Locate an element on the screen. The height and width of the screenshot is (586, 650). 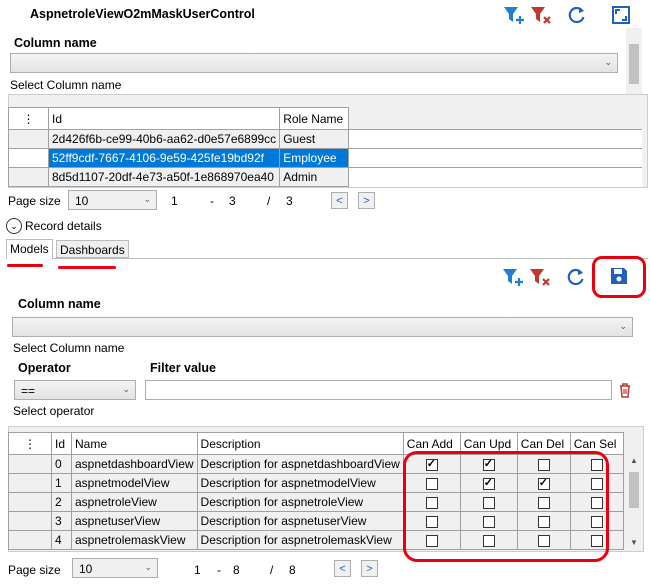
page-to: 8 is located at coordinates (236, 570).